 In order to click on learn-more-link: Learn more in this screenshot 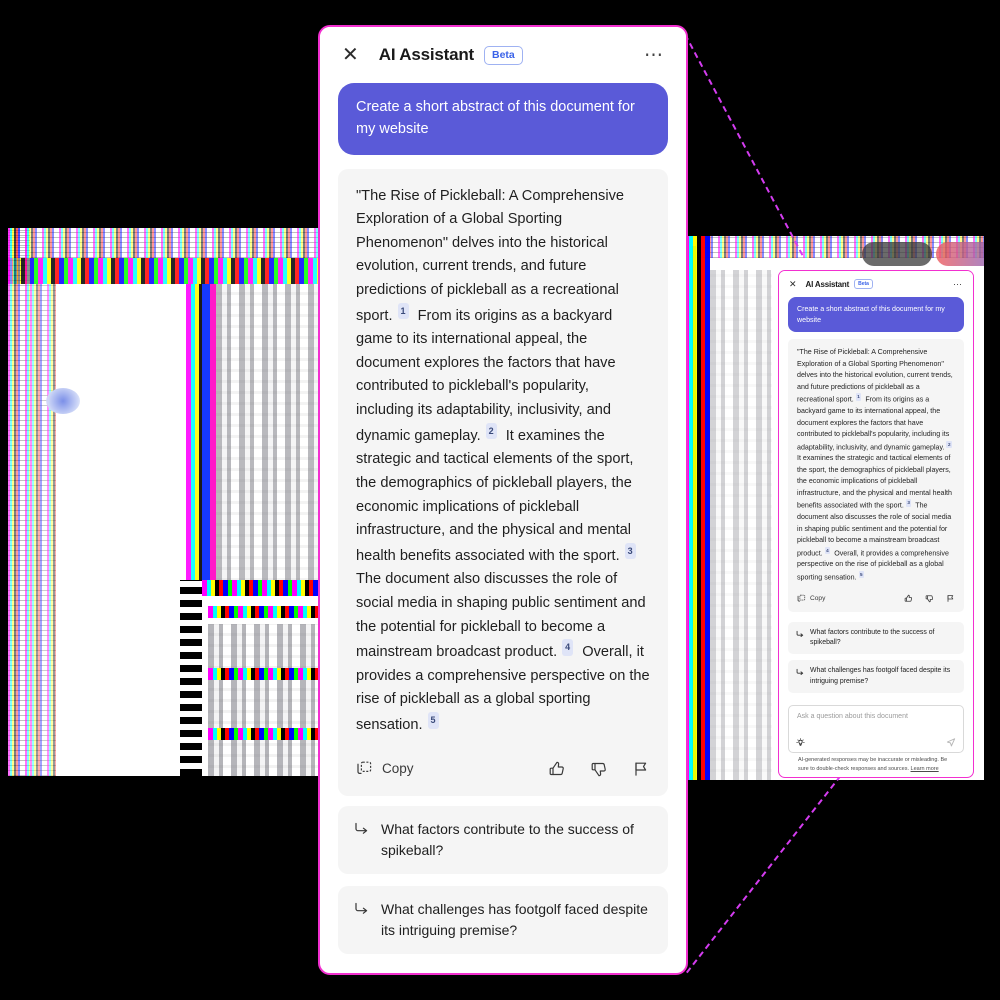, I will do `click(925, 769)`.